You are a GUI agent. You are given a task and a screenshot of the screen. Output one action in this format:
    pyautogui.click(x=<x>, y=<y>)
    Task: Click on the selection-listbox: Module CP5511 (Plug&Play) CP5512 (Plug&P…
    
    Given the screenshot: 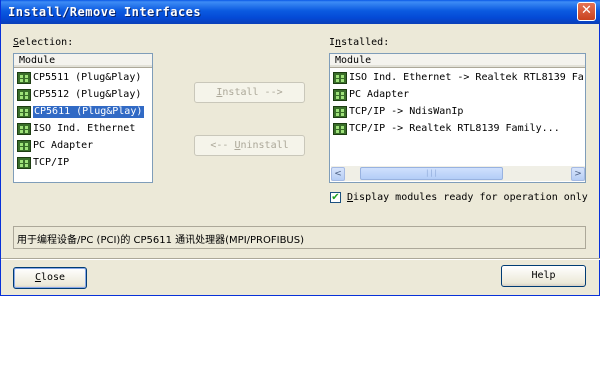 What is the action you would take?
    pyautogui.click(x=83, y=118)
    